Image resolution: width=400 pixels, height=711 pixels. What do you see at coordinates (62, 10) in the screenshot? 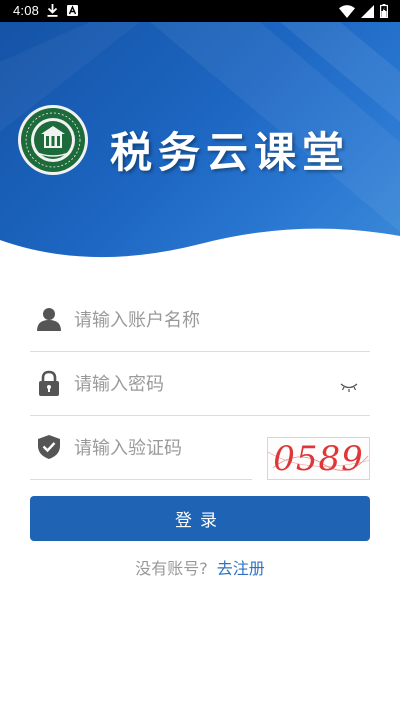
I see `status-left-icons` at bounding box center [62, 10].